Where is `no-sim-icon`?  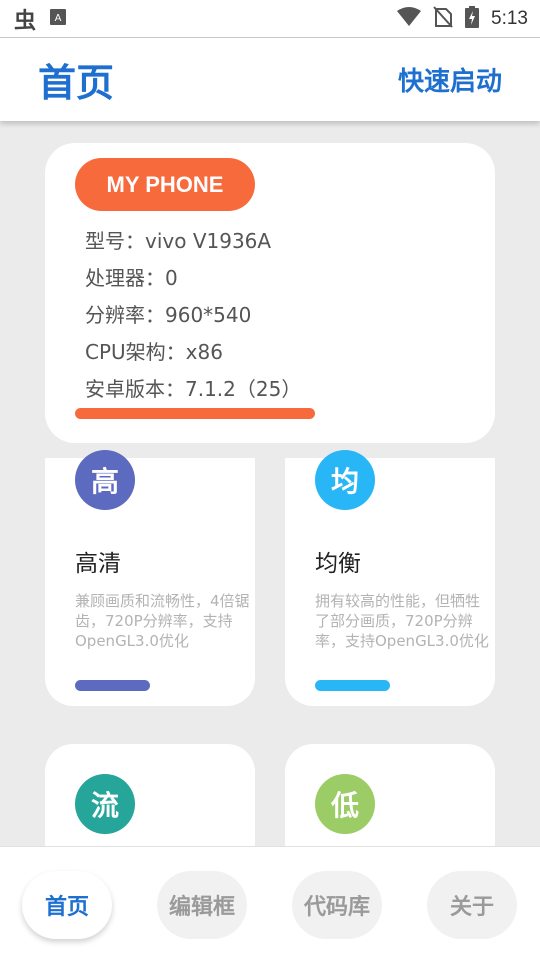 no-sim-icon is located at coordinates (443, 18).